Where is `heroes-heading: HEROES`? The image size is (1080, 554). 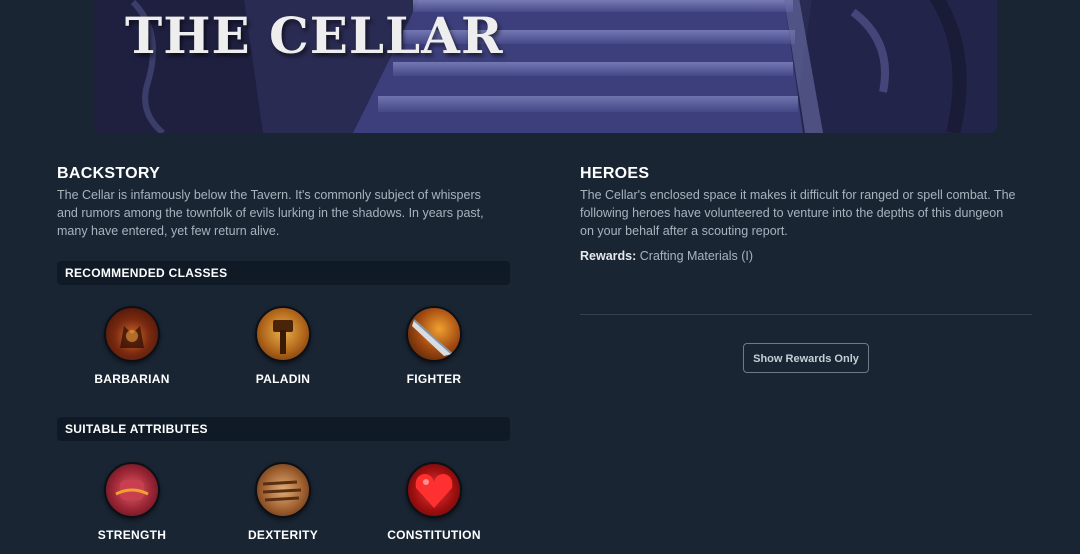 heroes-heading: HEROES is located at coordinates (615, 173).